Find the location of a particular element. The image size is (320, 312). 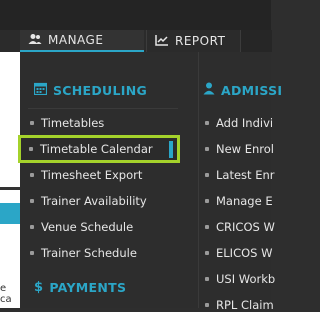

menu-item-new-enrolment: New Enrol is located at coordinates (239, 149).